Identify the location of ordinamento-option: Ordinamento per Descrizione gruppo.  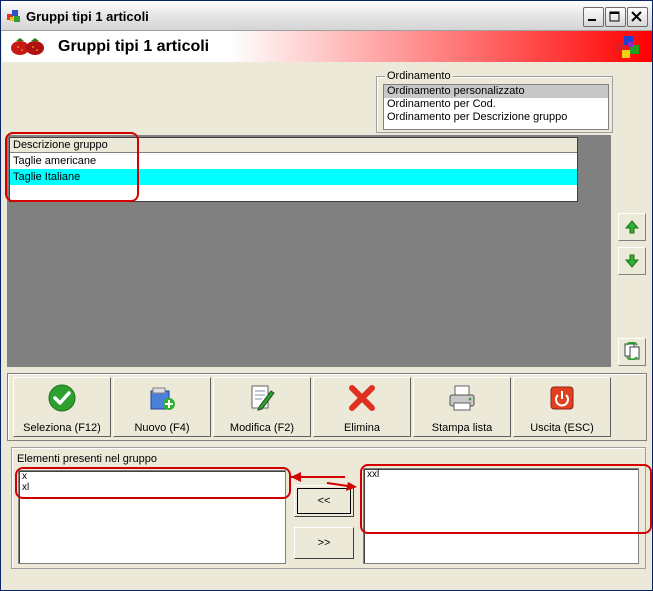
(496, 117).